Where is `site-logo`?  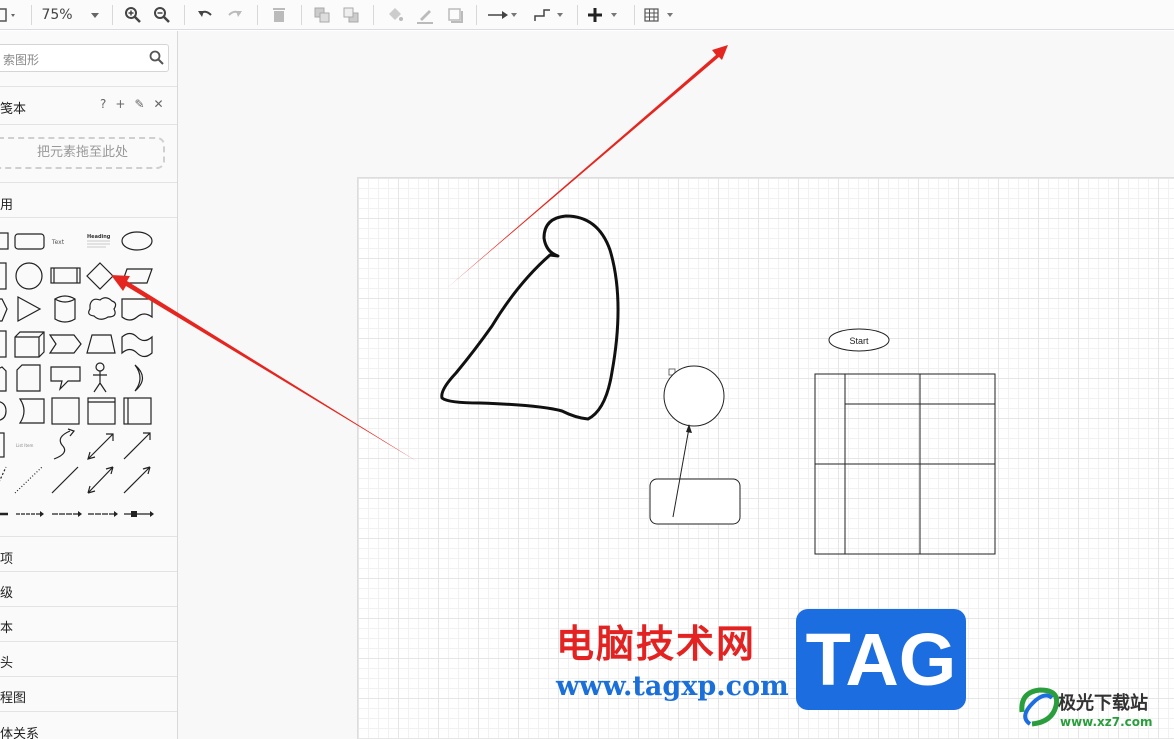
site-logo is located at coordinates (1039, 707).